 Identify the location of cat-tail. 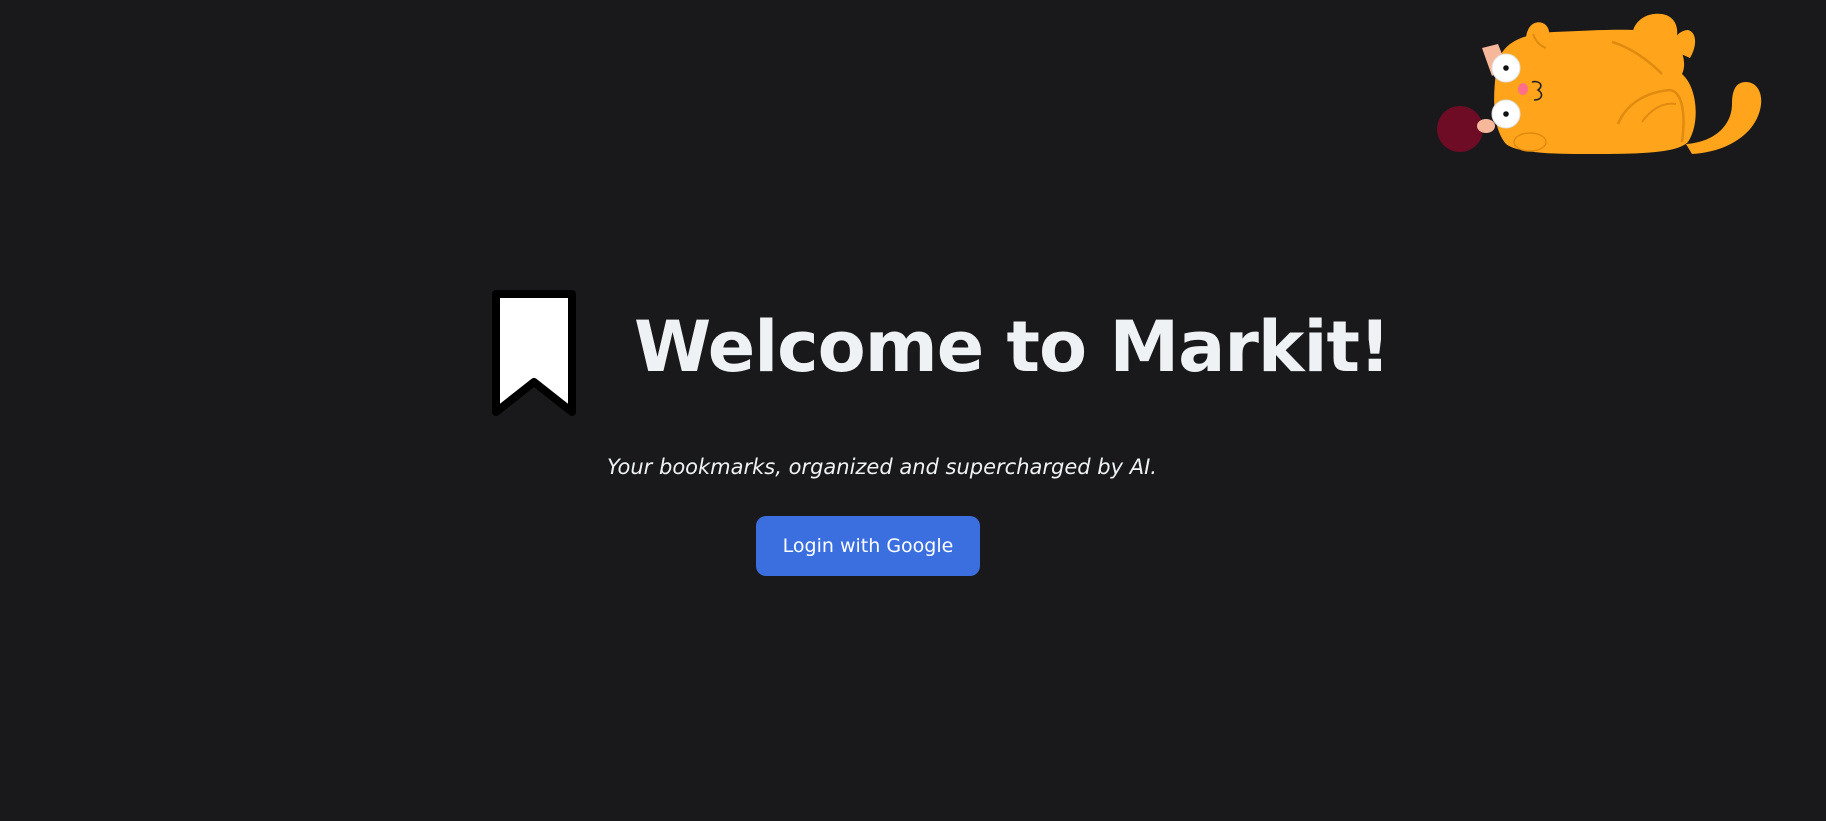
(1724, 118).